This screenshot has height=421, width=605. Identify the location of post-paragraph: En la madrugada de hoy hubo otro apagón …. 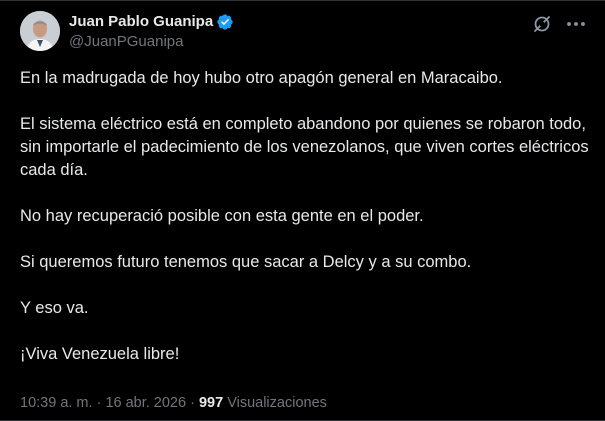
(261, 78).